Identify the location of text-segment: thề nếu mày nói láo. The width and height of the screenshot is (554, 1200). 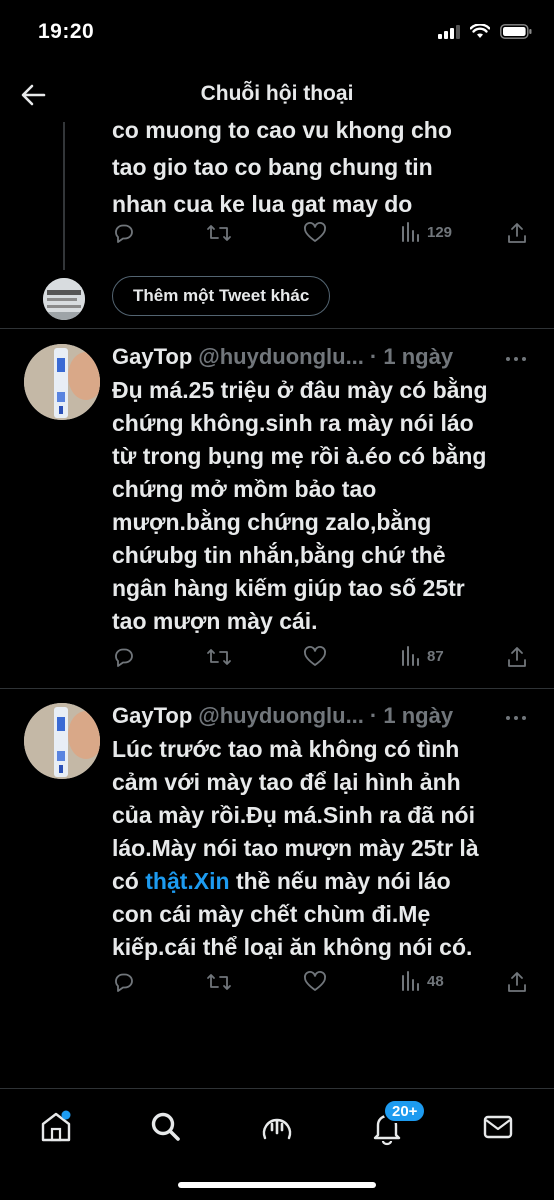
(340, 881).